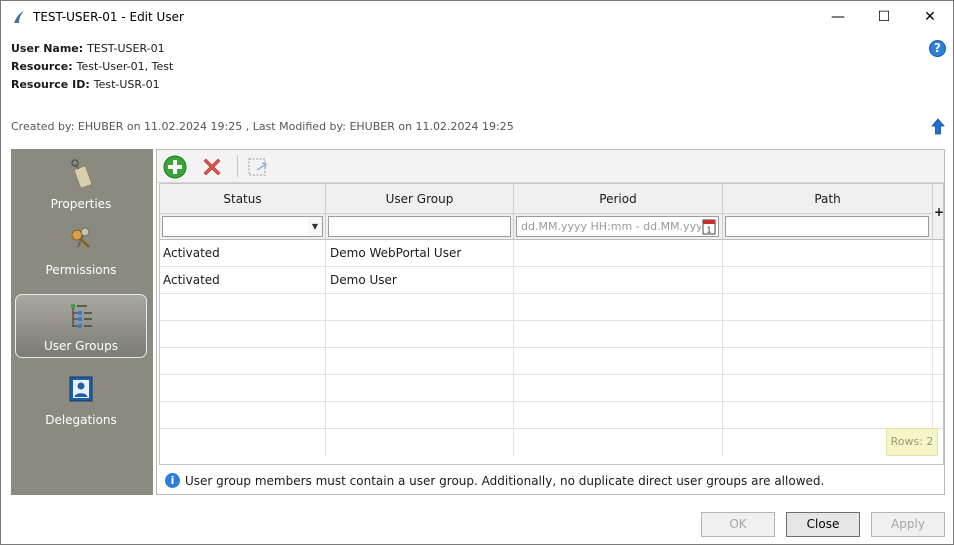 The image size is (954, 545). Describe the element at coordinates (81, 316) in the screenshot. I see `tree-icon` at that location.